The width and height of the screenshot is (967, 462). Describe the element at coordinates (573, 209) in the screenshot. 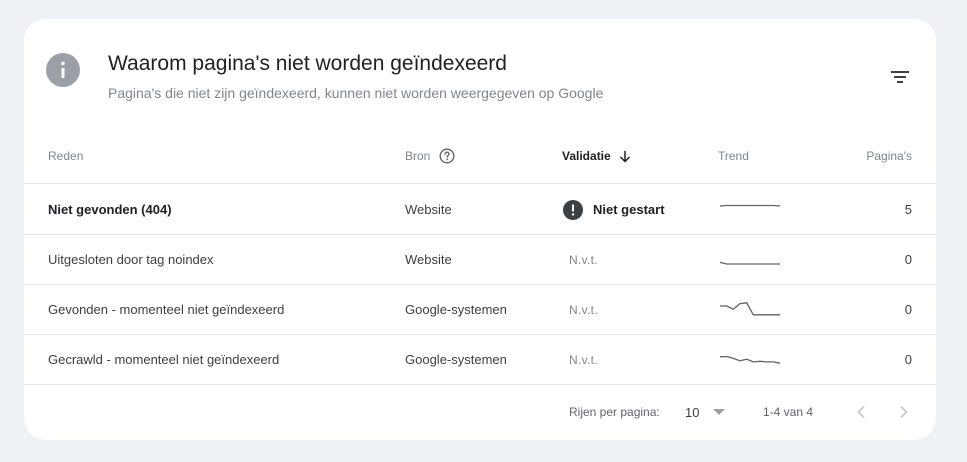

I see `exclamation-icon` at that location.